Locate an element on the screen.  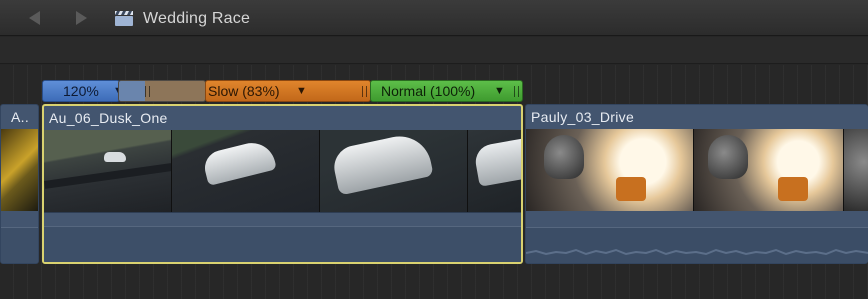
retime-normal-handle is located at coordinates (516, 91).